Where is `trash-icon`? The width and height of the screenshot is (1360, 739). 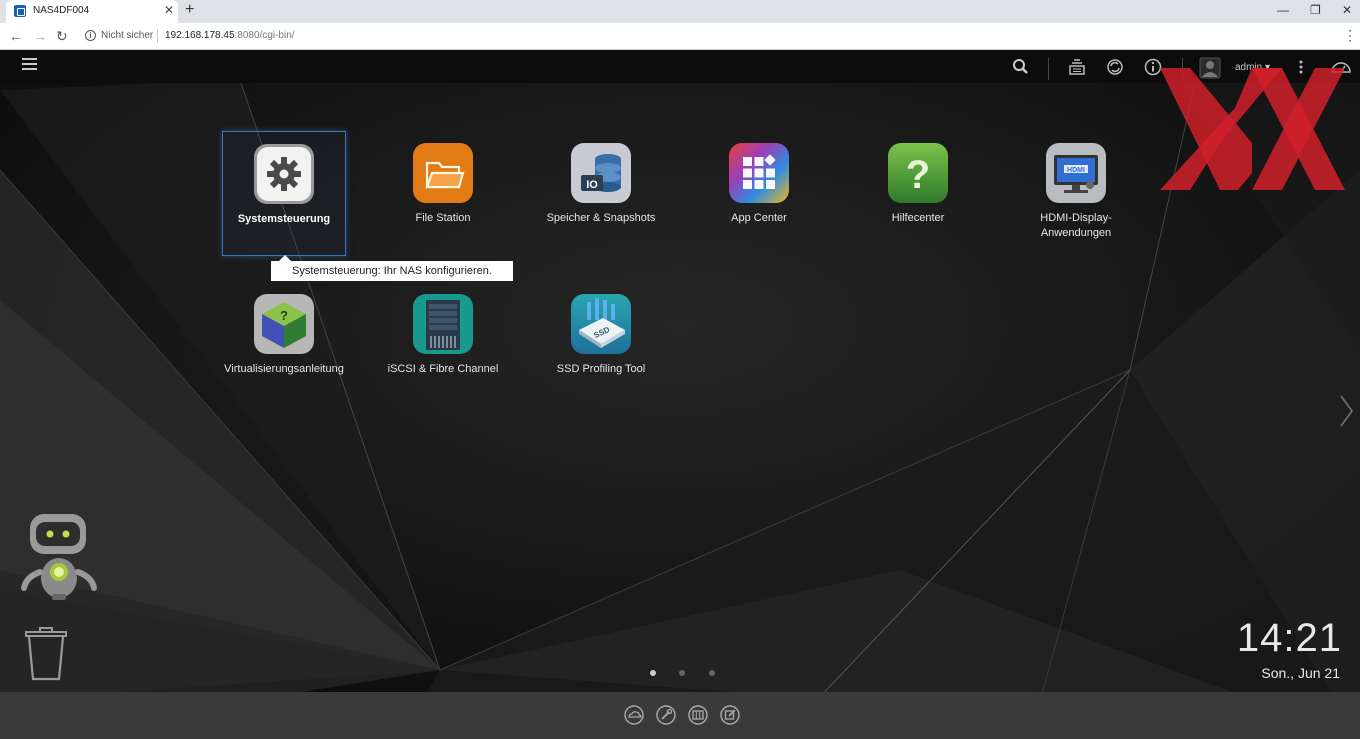
trash-icon is located at coordinates (46, 654).